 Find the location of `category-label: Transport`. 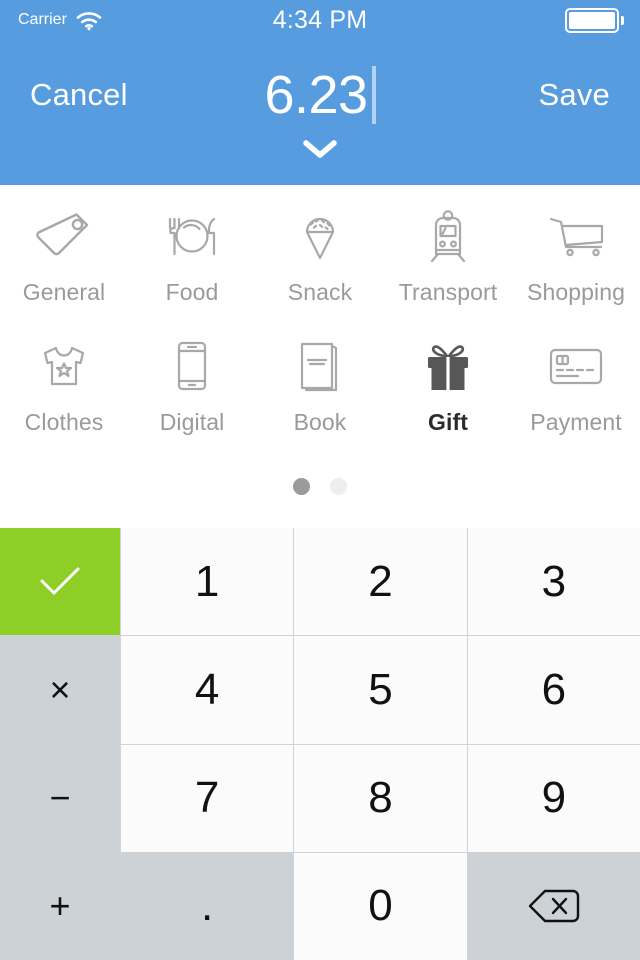

category-label: Transport is located at coordinates (448, 292).